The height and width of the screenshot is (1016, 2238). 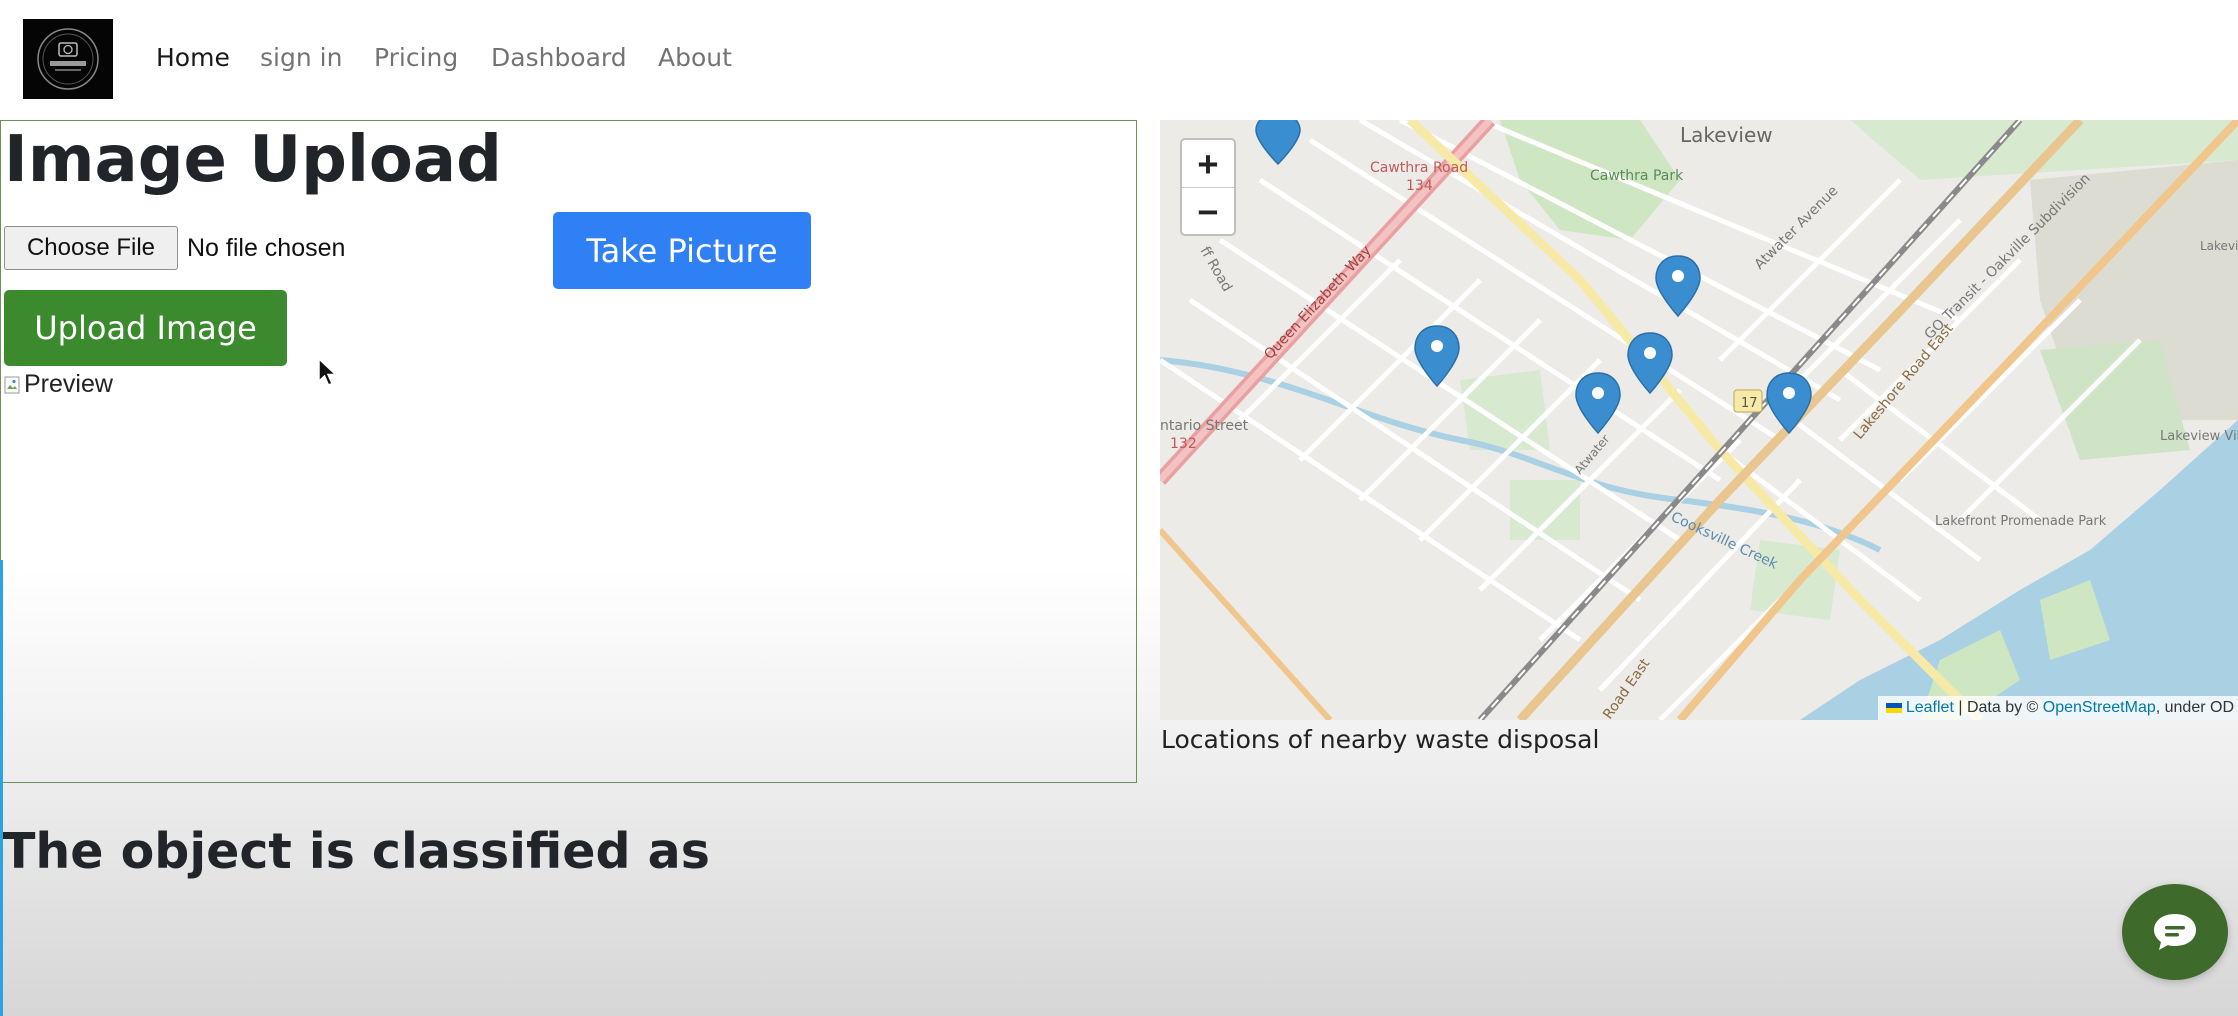 What do you see at coordinates (356, 851) in the screenshot?
I see `classification-heading: The object is classified as` at bounding box center [356, 851].